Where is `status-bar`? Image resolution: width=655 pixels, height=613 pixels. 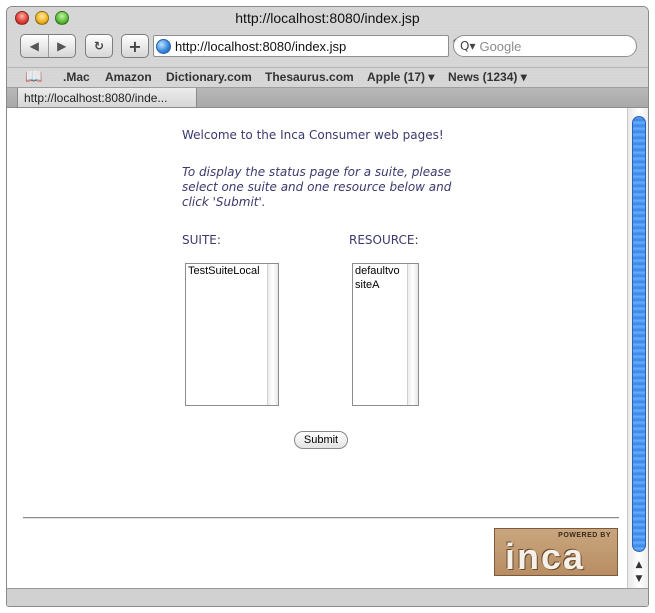
status-bar is located at coordinates (327, 597).